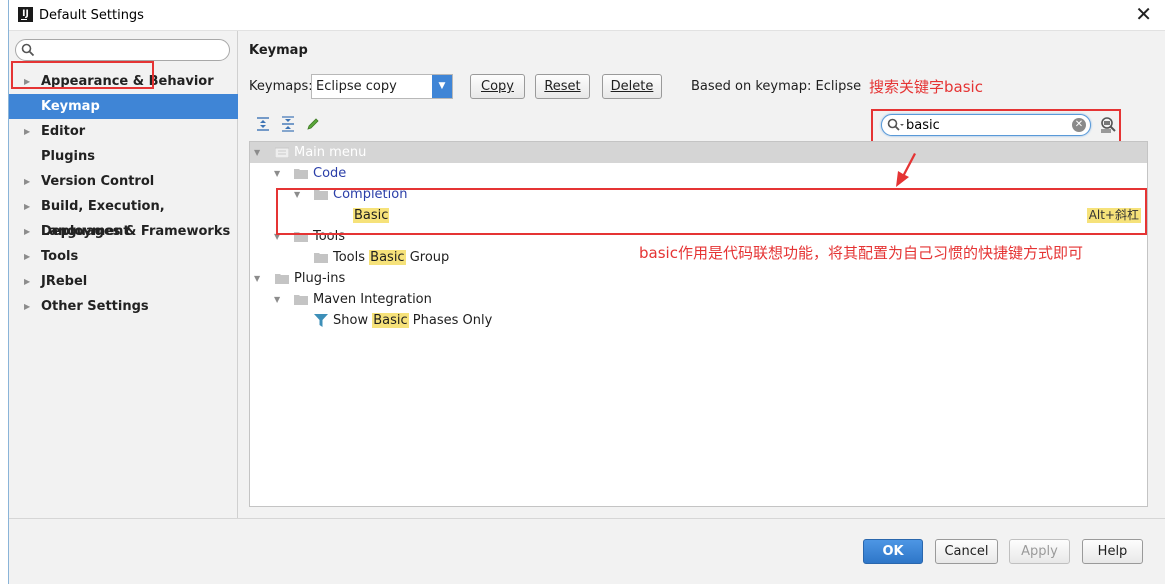 This screenshot has height=584, width=1165. What do you see at coordinates (70, 106) in the screenshot?
I see `sidebar-item-label: Keymap` at bounding box center [70, 106].